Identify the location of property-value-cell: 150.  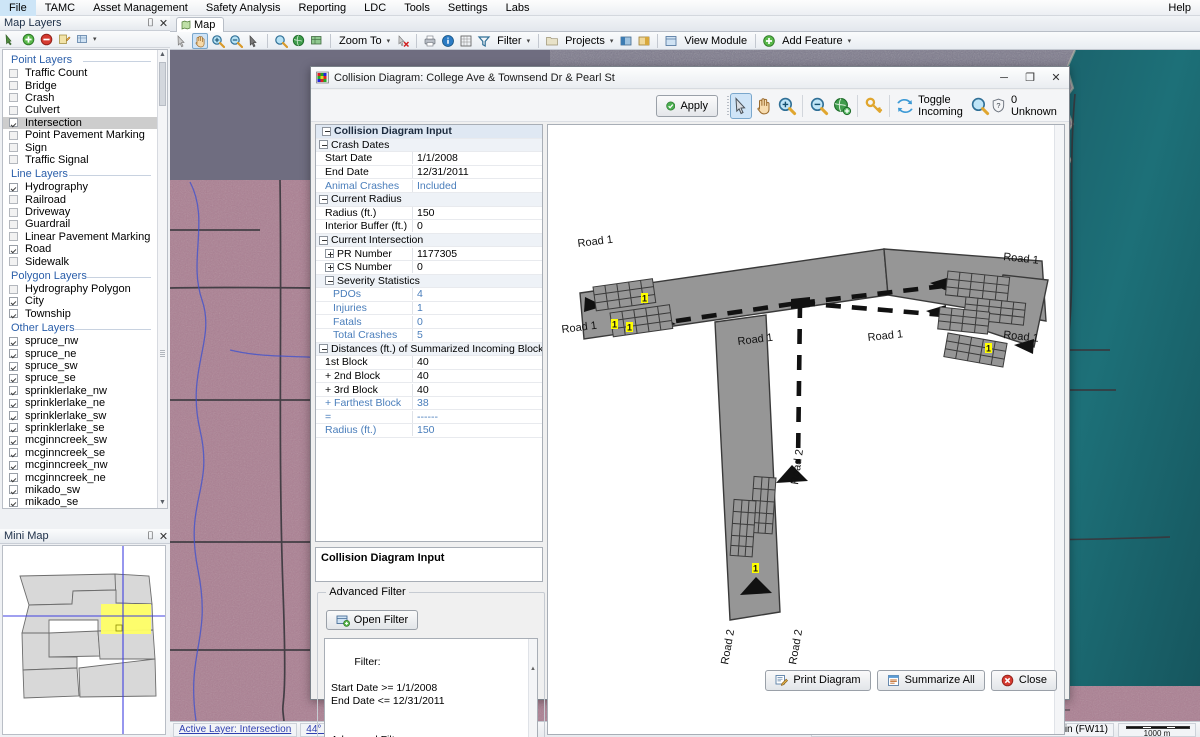
(477, 430).